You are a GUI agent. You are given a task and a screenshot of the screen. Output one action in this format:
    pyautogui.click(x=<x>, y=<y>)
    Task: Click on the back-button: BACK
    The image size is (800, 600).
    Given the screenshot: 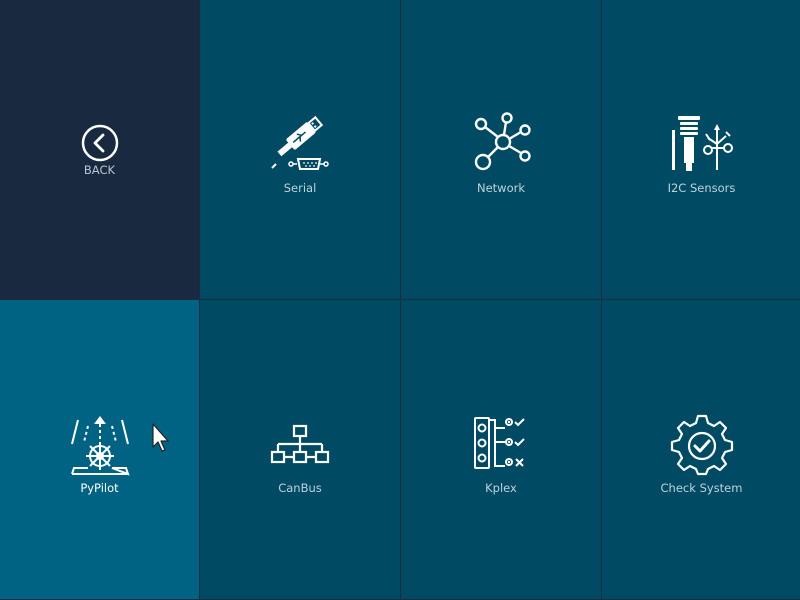 What is the action you would take?
    pyautogui.click(x=99, y=149)
    